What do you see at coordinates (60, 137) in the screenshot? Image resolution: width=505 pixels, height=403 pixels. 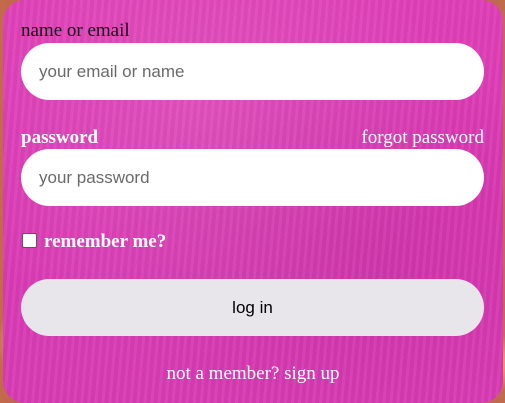 I see `password-label: password` at bounding box center [60, 137].